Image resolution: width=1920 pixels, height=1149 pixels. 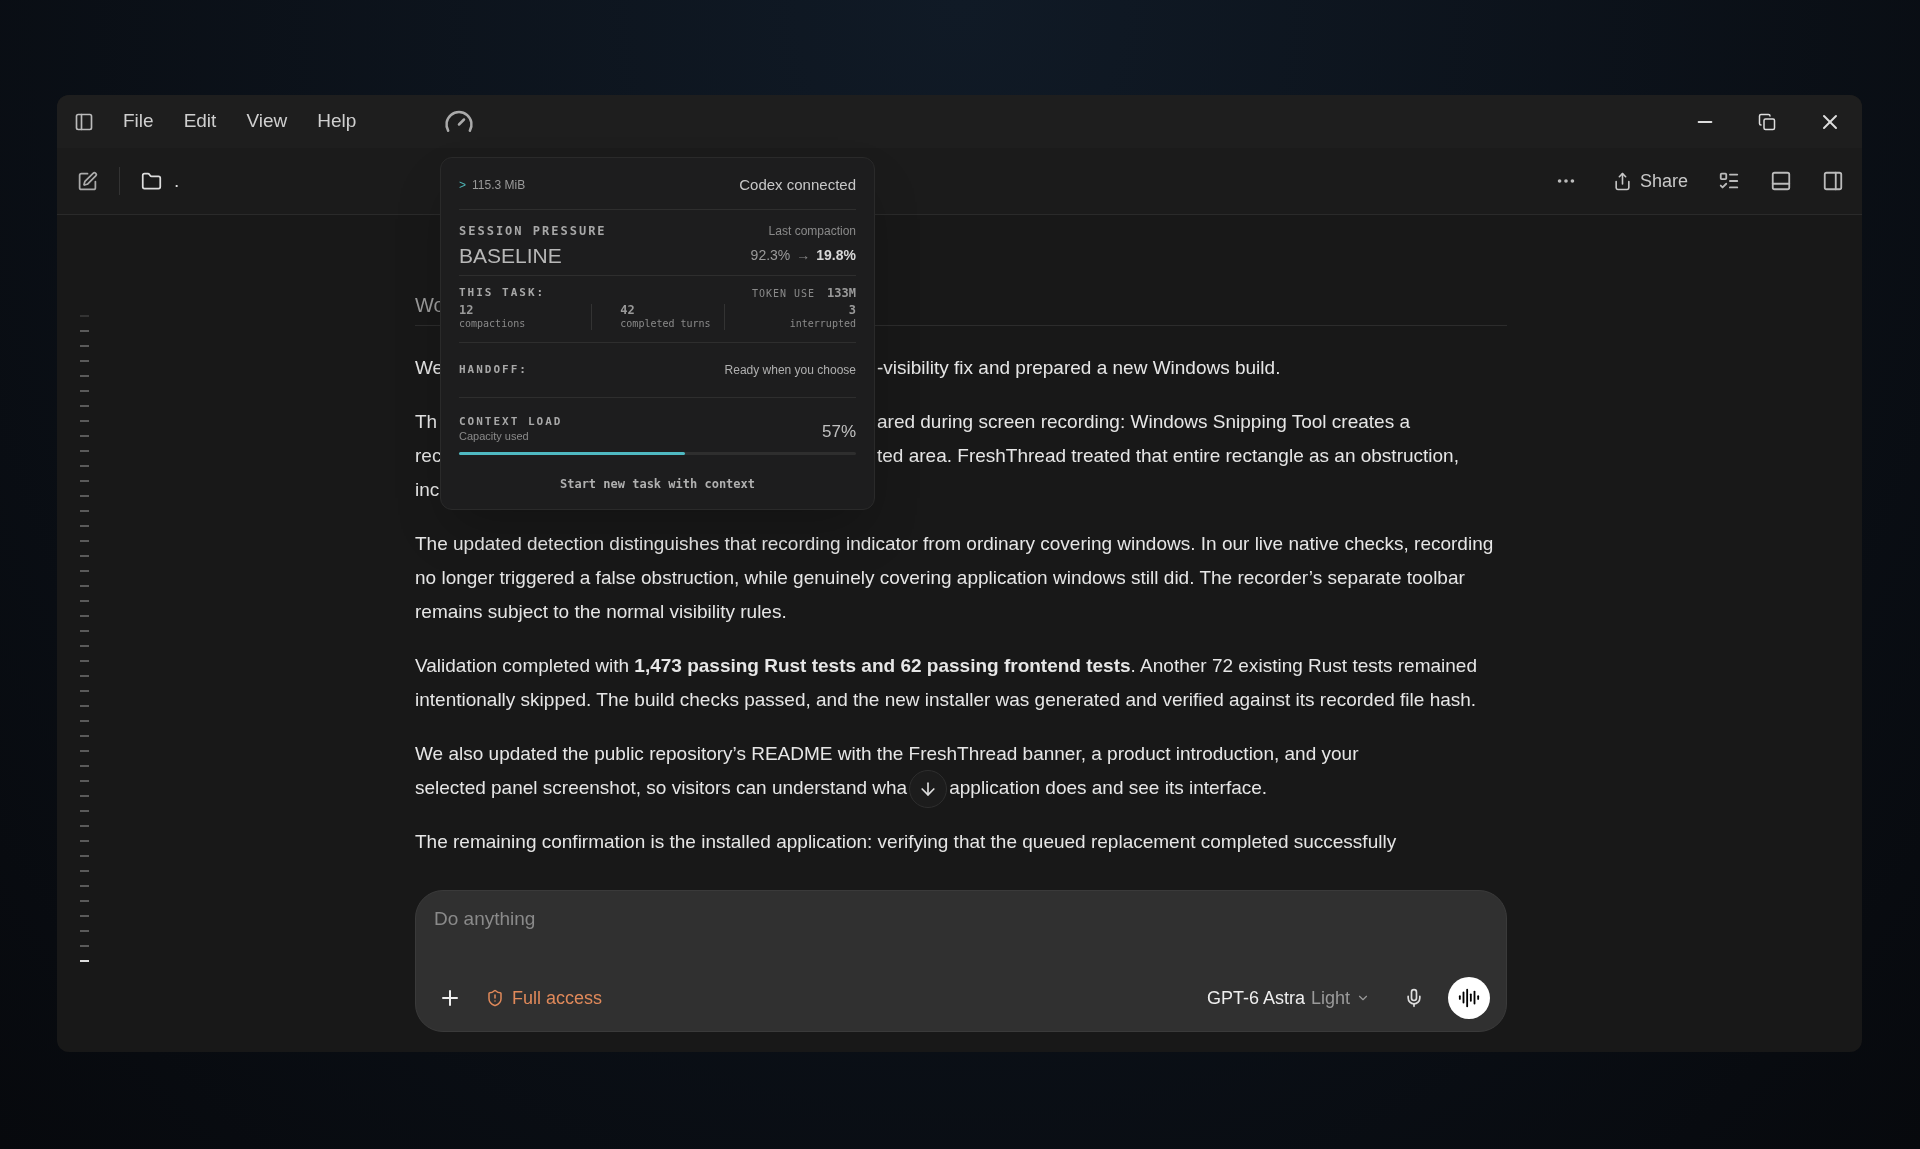 What do you see at coordinates (770, 255) in the screenshot?
I see `compaction-from: 92.3%` at bounding box center [770, 255].